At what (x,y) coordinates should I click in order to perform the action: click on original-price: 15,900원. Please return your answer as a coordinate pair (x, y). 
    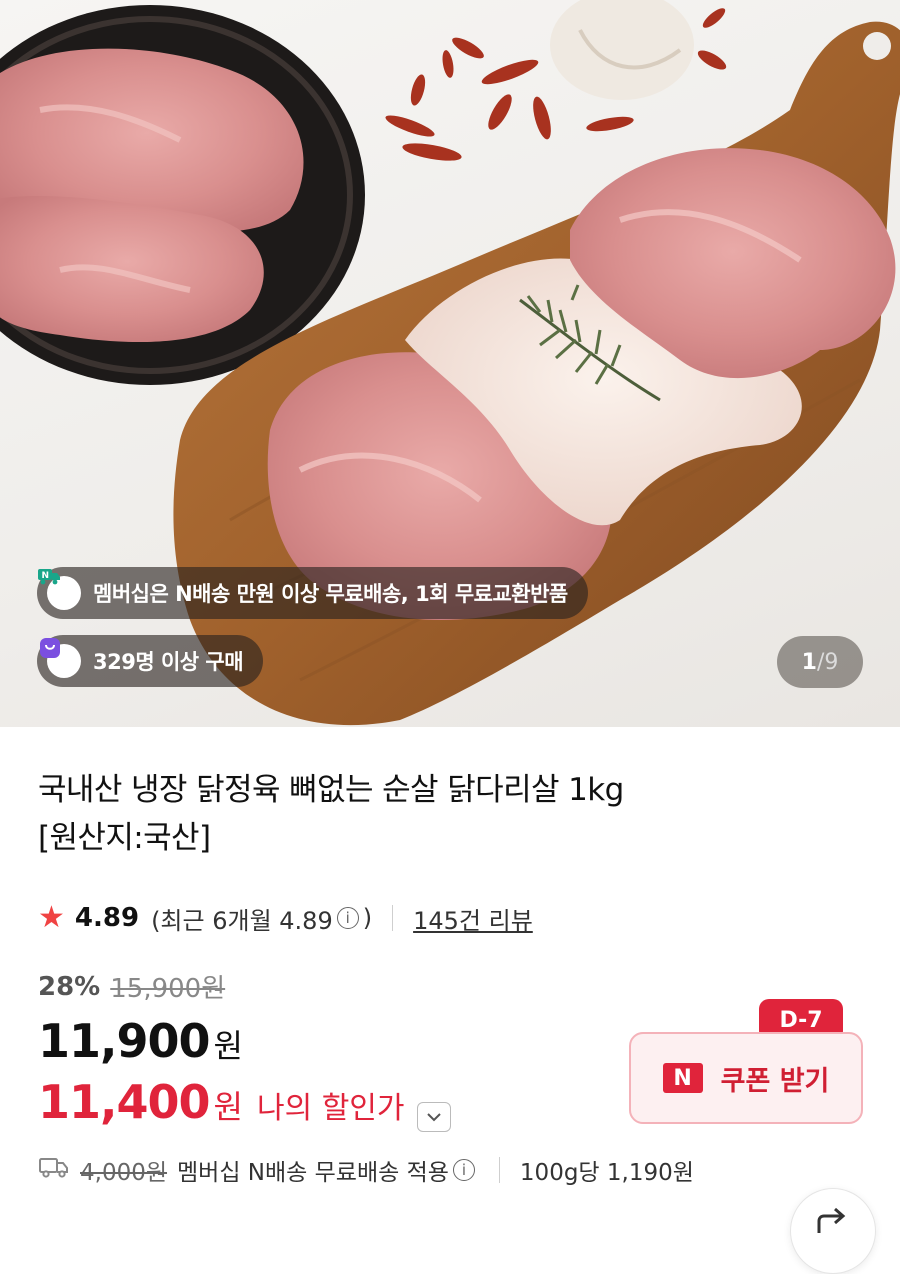
    Looking at the image, I should click on (168, 989).